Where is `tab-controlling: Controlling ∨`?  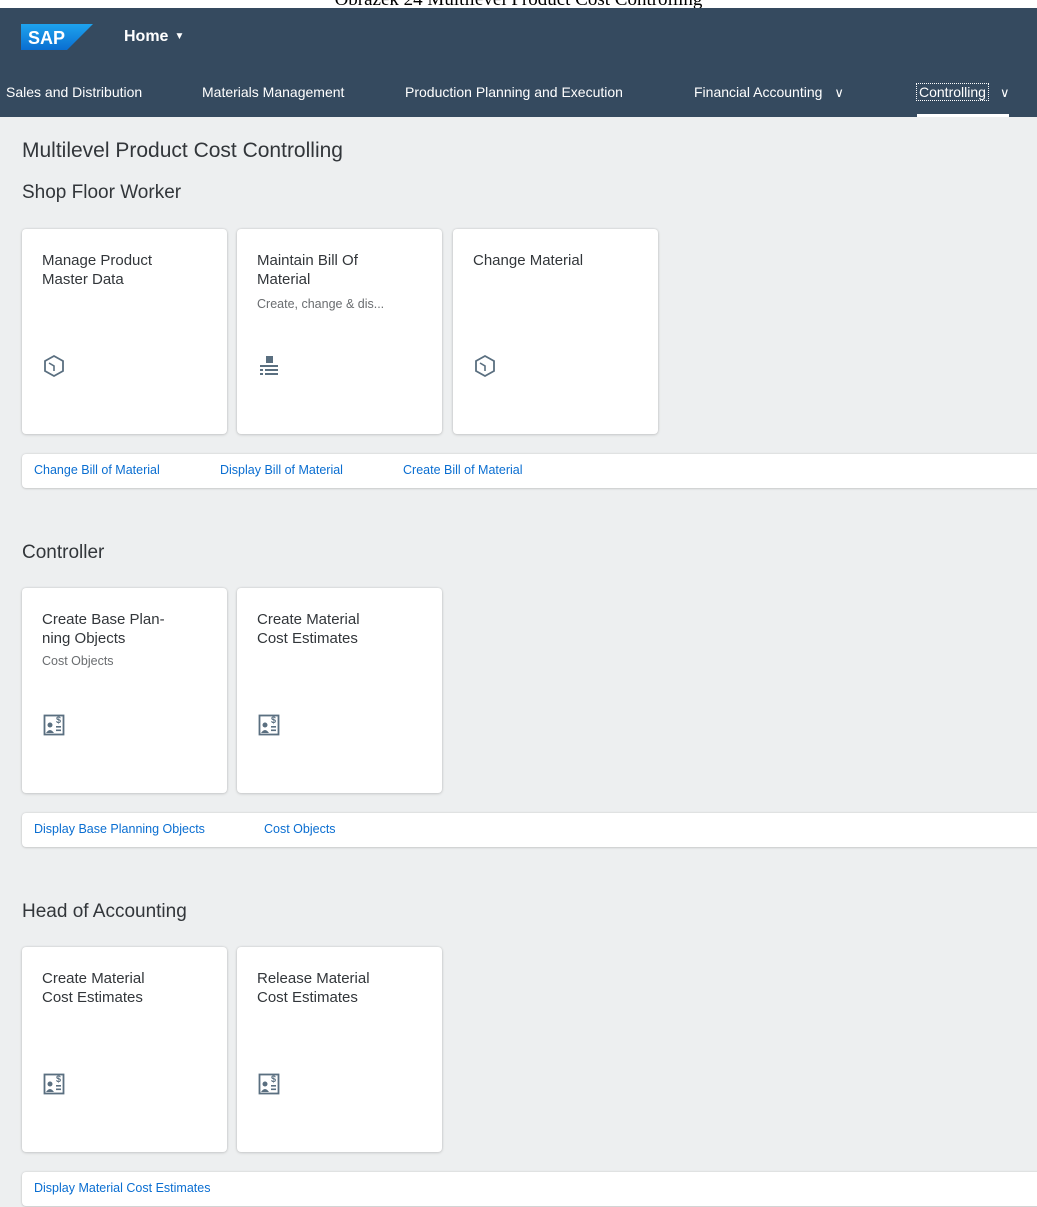 tab-controlling: Controlling ∨ is located at coordinates (963, 90).